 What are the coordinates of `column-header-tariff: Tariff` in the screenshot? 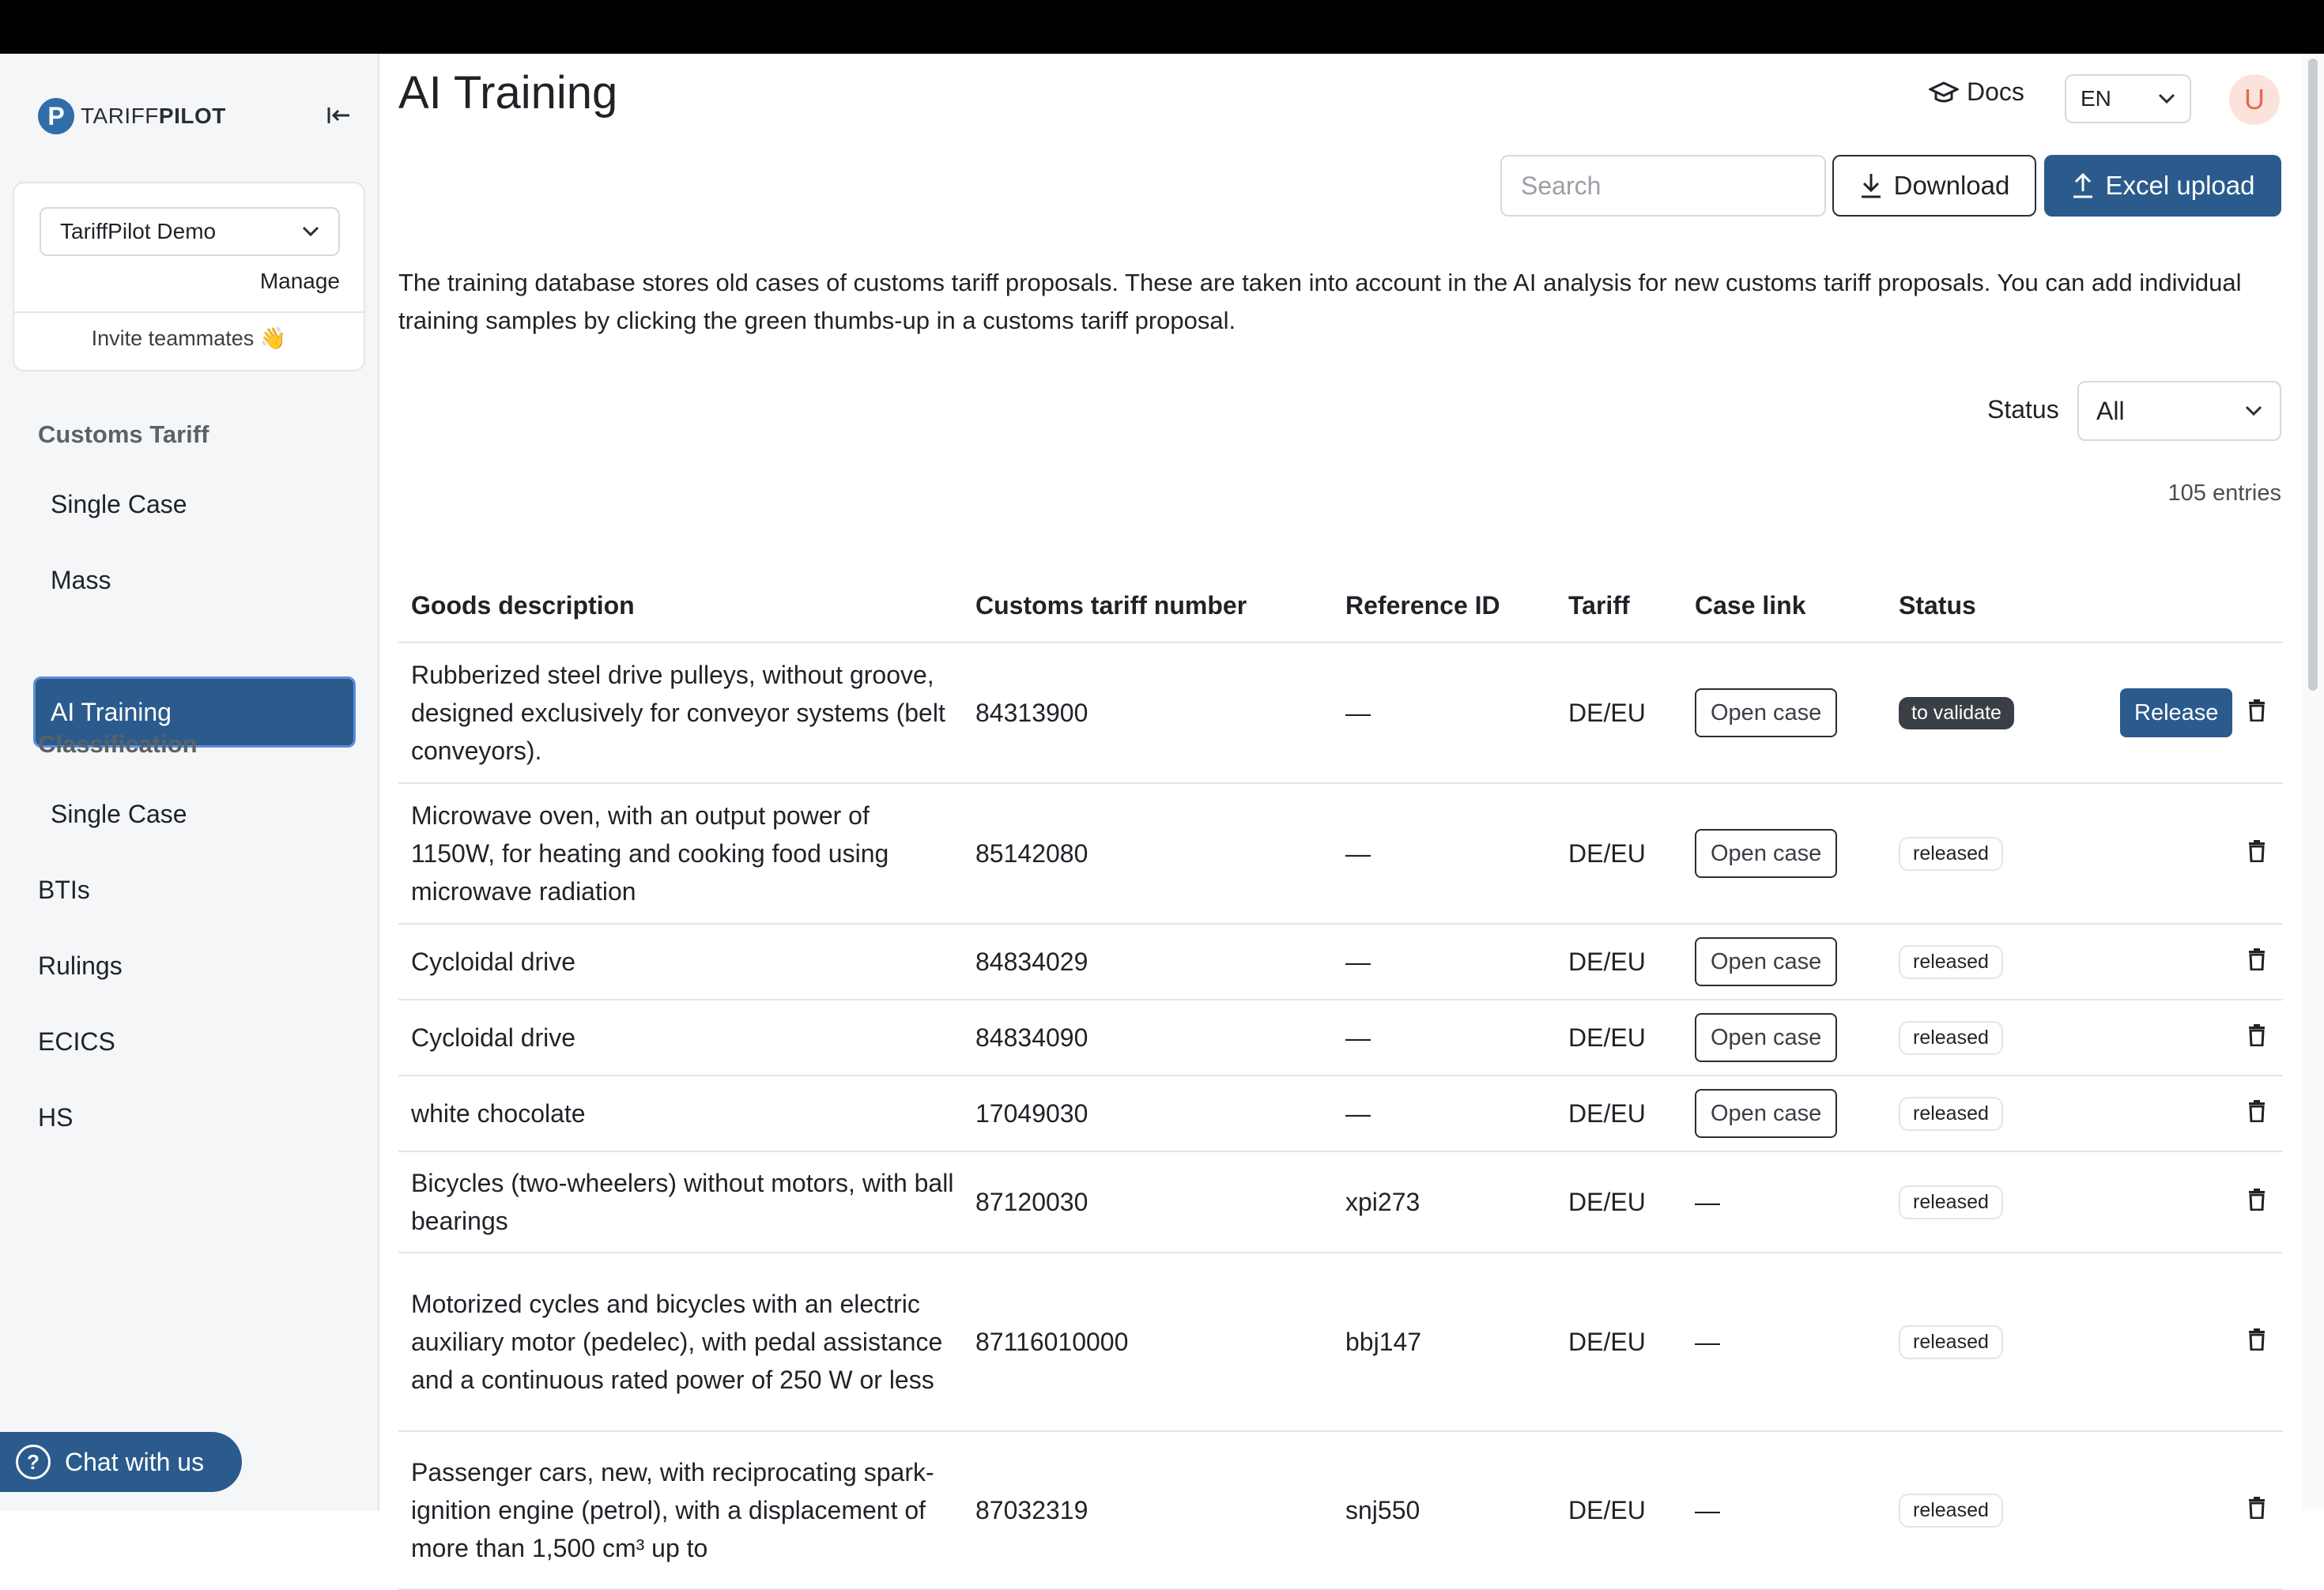 It's located at (1599, 605).